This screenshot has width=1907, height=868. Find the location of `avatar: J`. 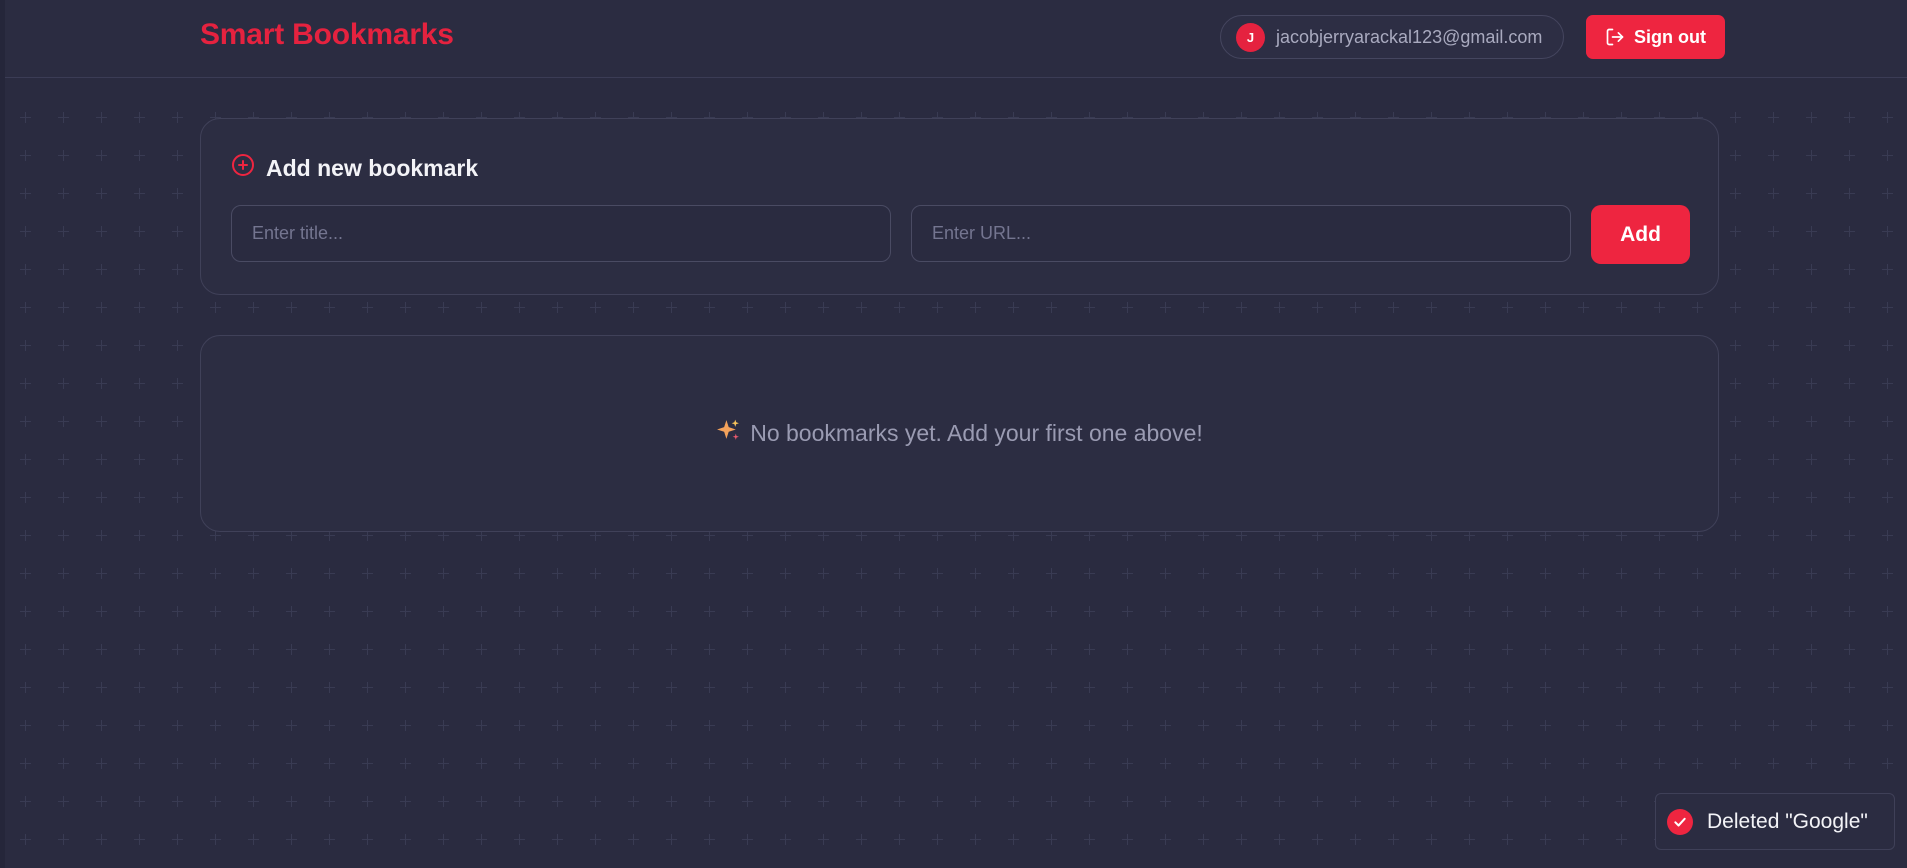

avatar: J is located at coordinates (1250, 37).